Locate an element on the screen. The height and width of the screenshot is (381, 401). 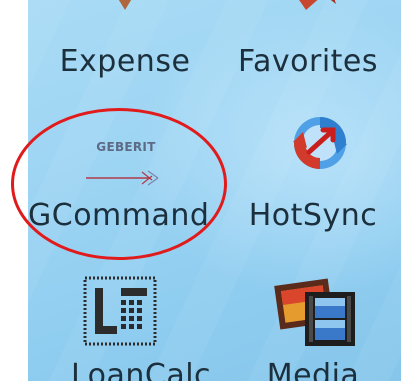
media-icon is located at coordinates (314, 312).